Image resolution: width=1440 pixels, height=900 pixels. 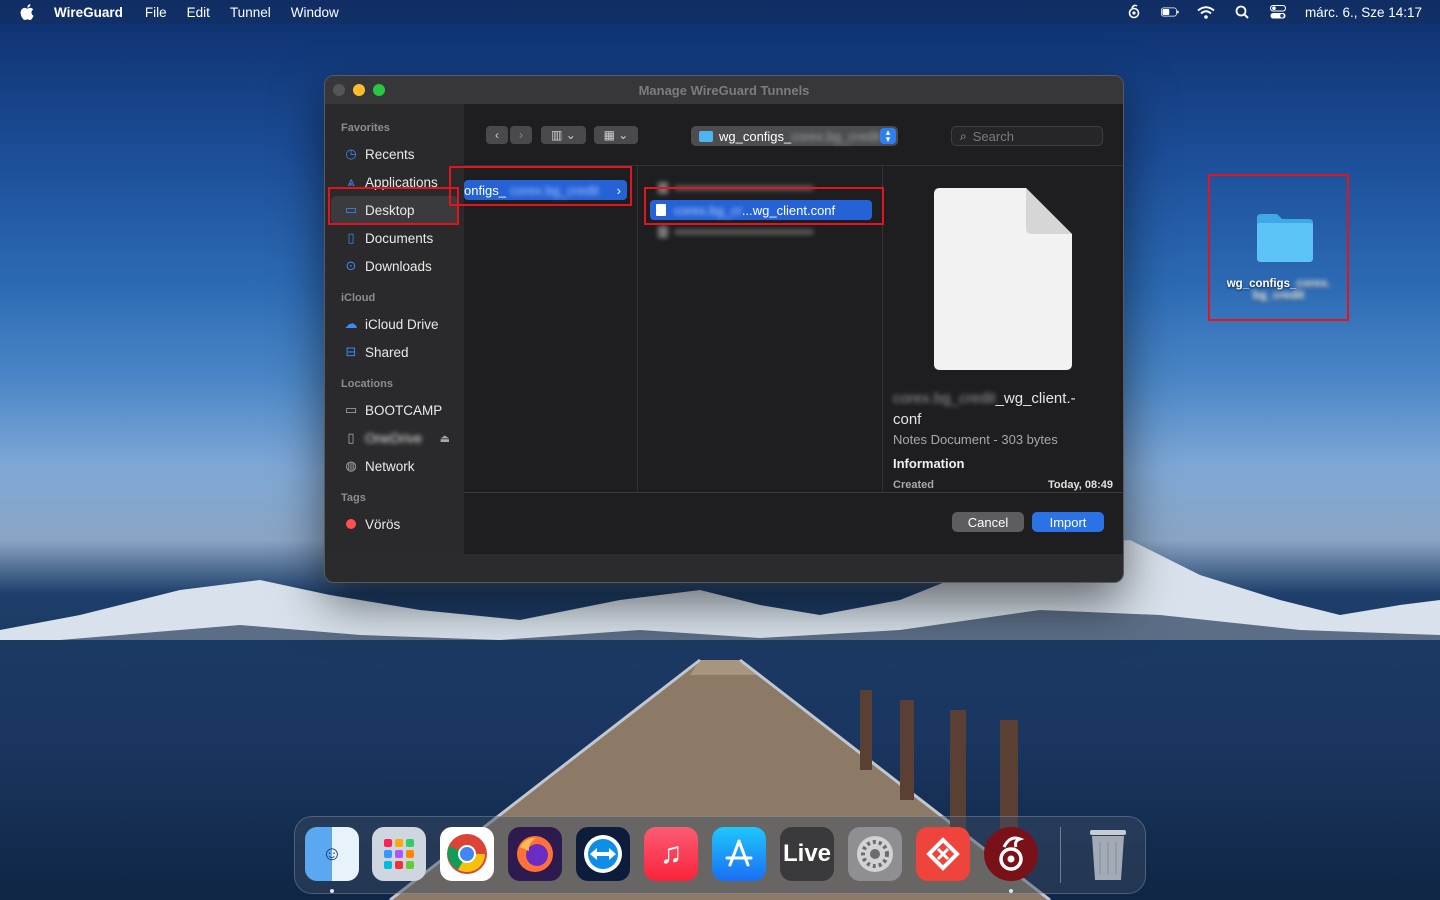 What do you see at coordinates (445, 438) in the screenshot?
I see `eject-icon: ⏏` at bounding box center [445, 438].